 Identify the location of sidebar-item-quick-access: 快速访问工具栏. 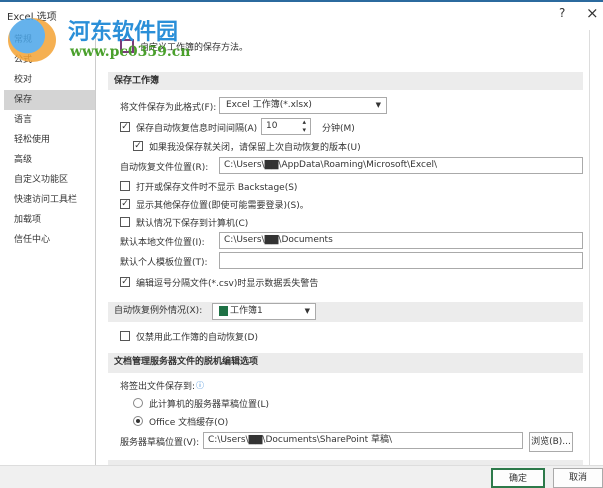
(49, 200).